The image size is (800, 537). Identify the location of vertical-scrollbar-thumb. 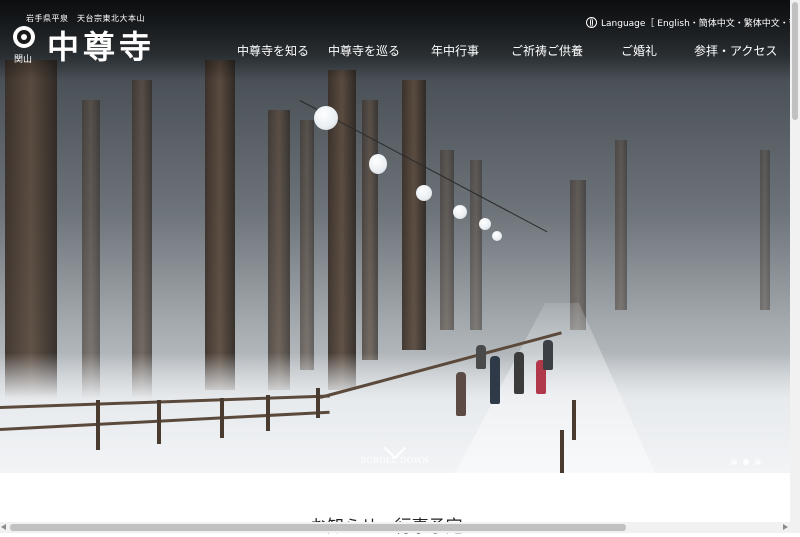
(795, 61).